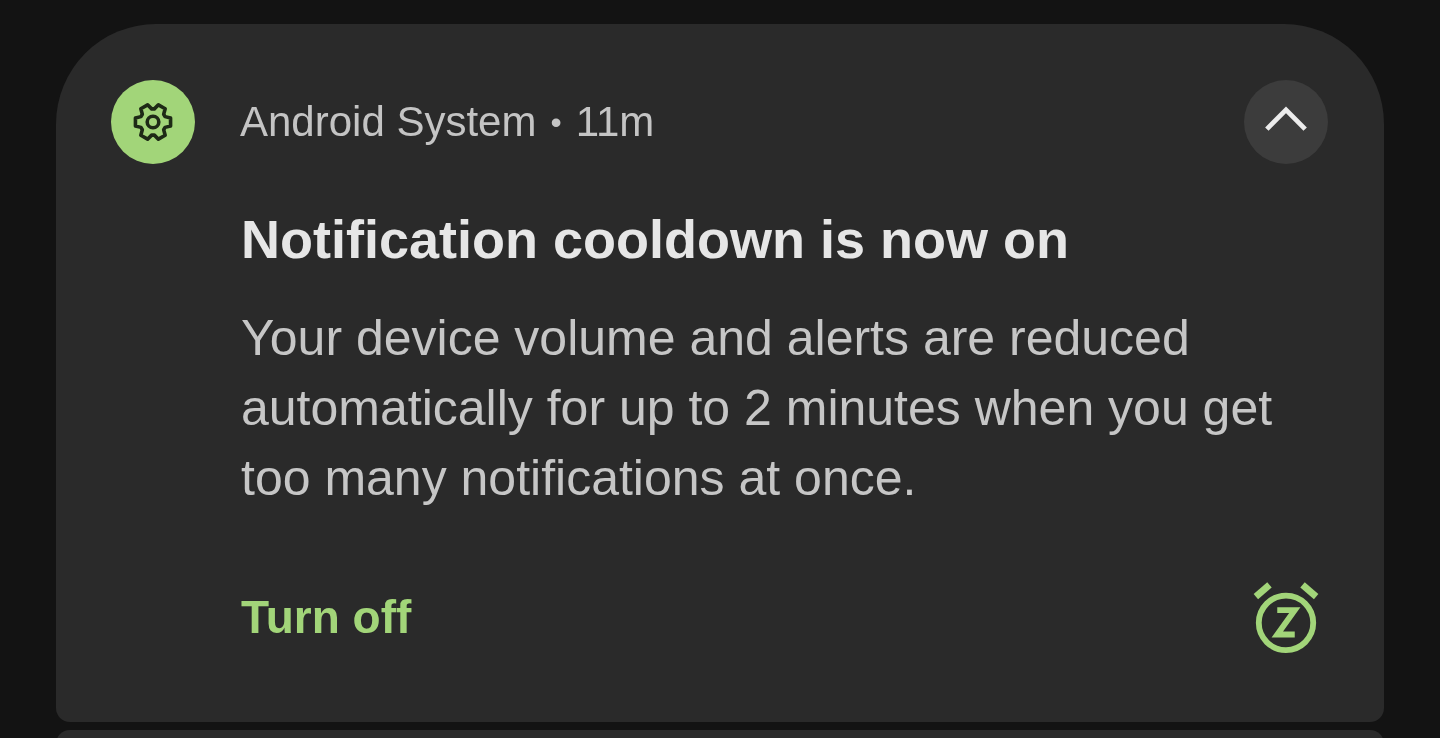  I want to click on gear-icon, so click(153, 122).